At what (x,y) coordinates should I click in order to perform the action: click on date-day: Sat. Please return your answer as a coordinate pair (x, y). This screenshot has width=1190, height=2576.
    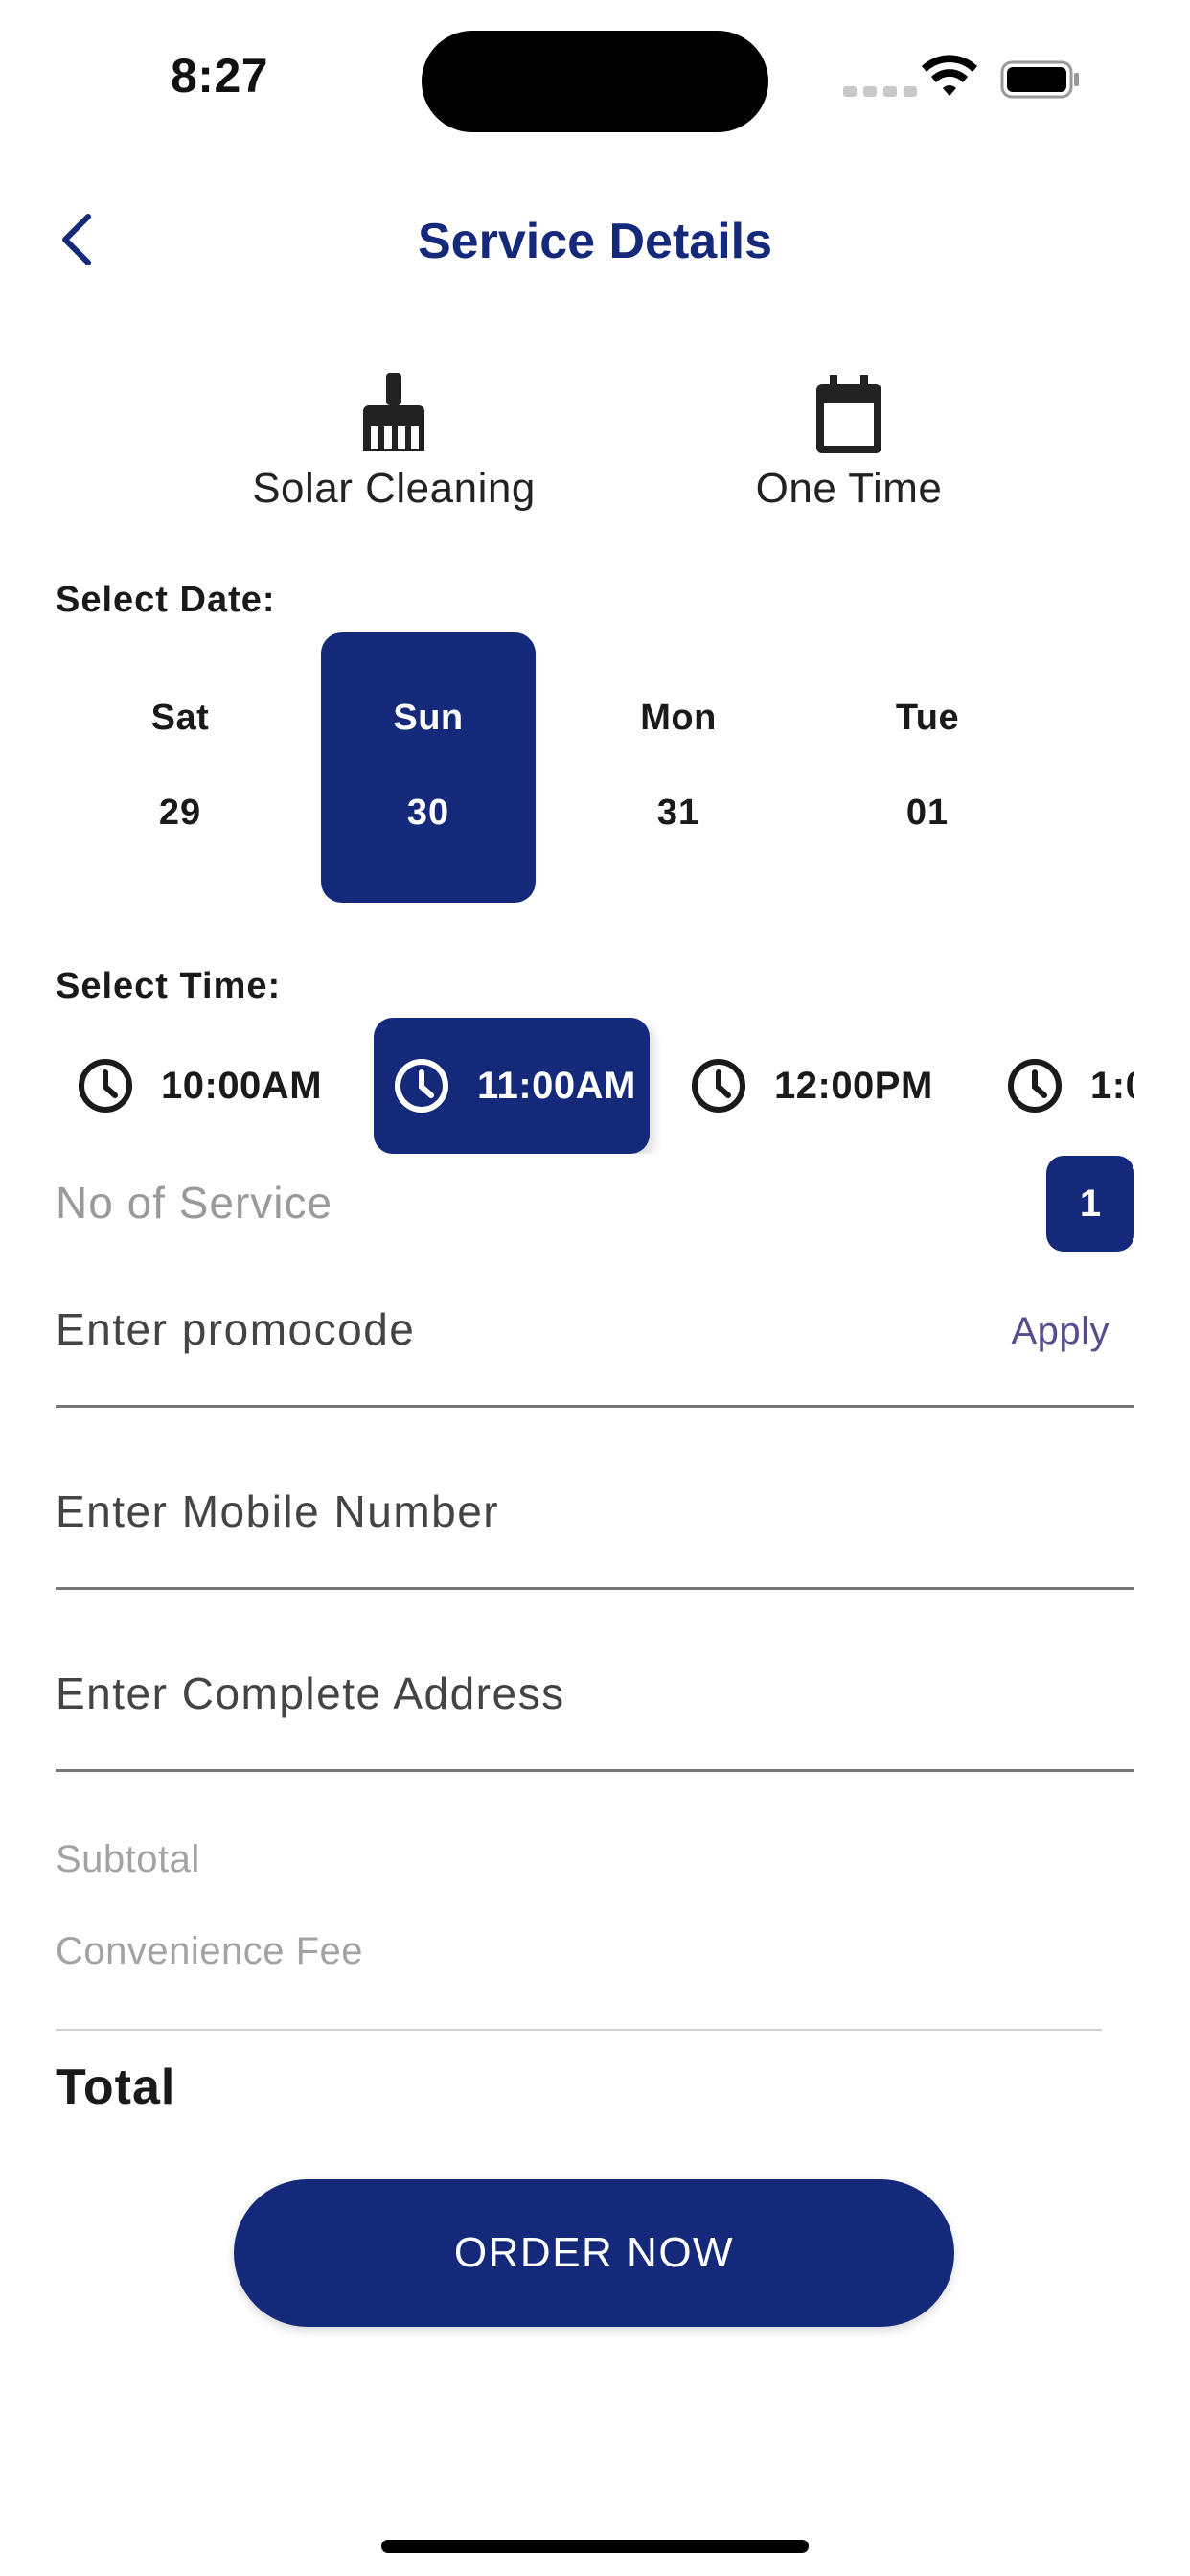
    Looking at the image, I should click on (180, 718).